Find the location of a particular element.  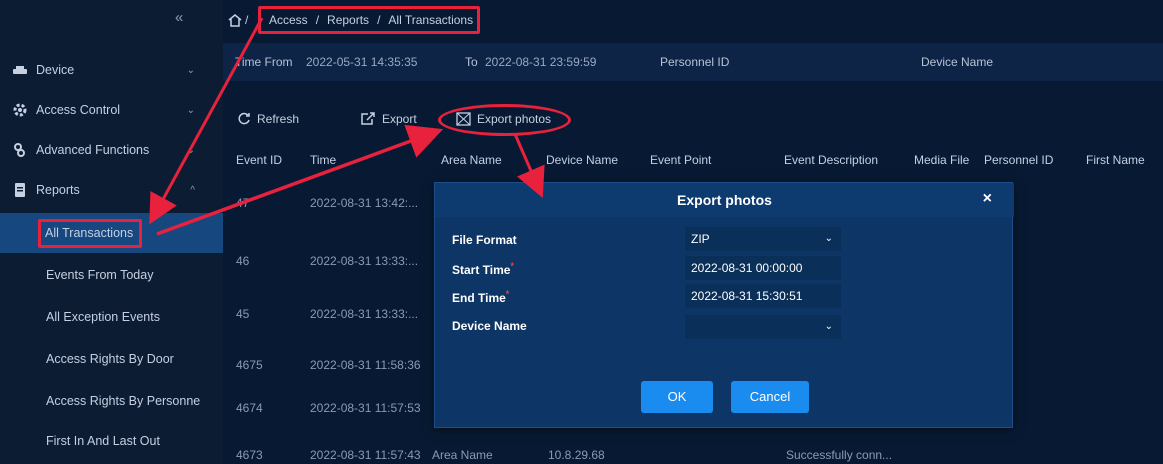

end-time-label-text: End Time is located at coordinates (479, 298).